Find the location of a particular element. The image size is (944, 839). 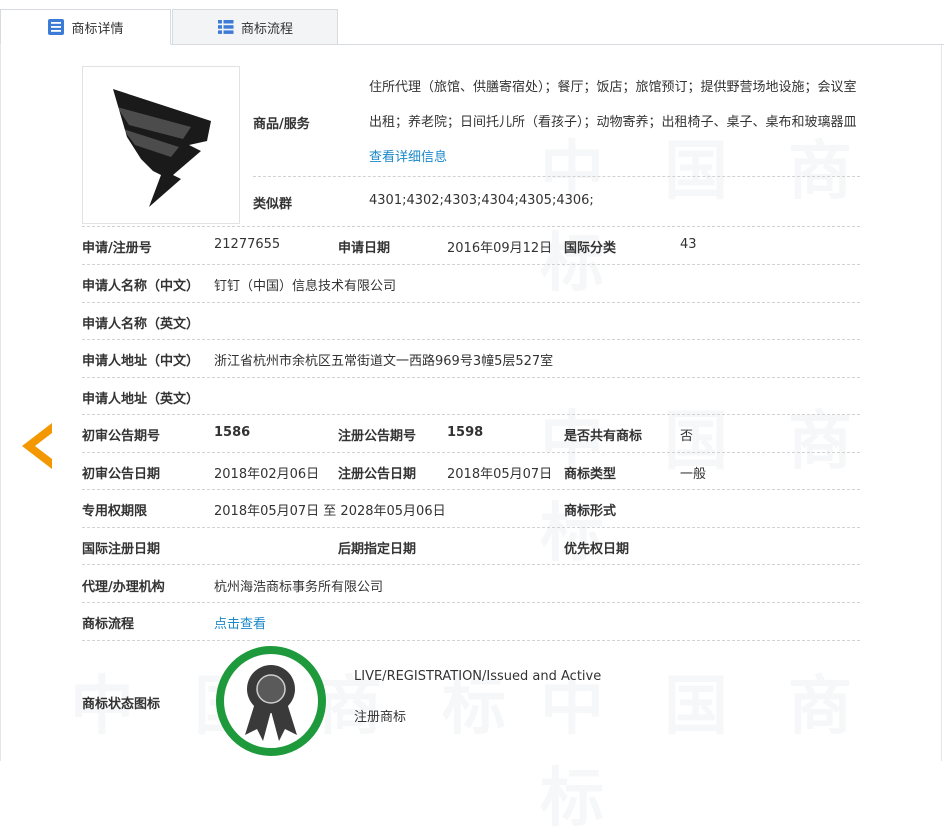

shared-value: 否 is located at coordinates (687, 436).